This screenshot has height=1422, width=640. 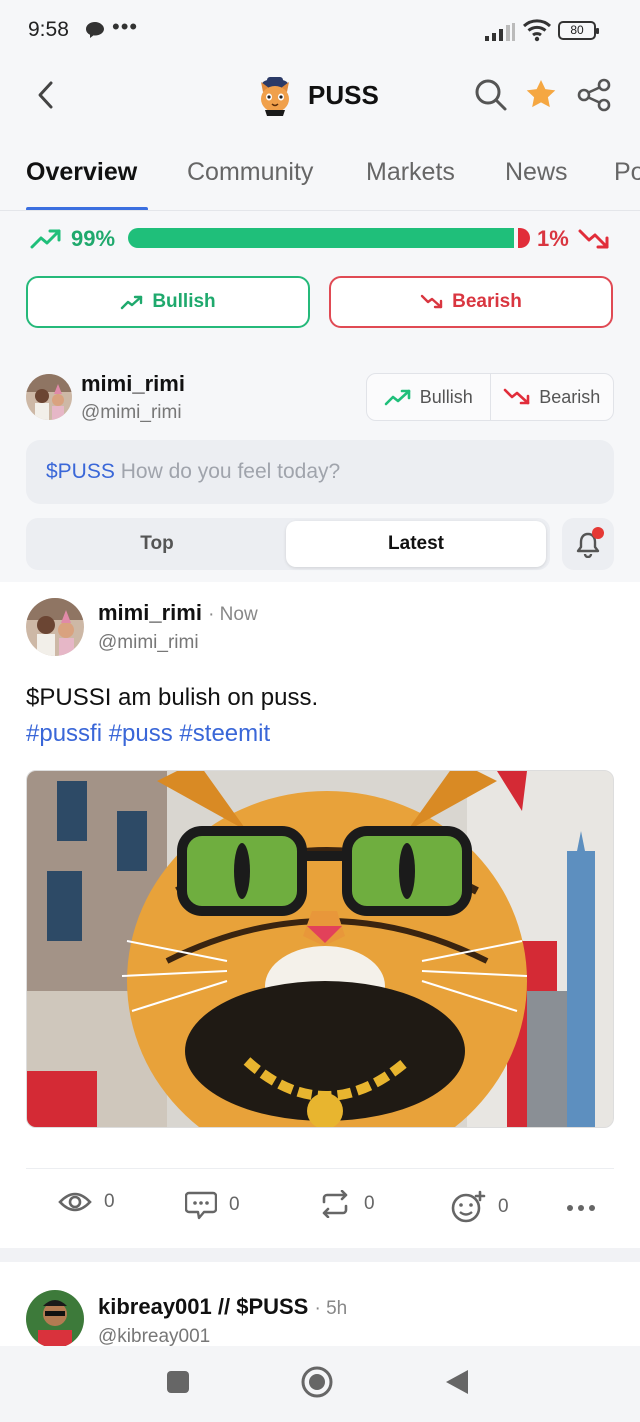 I want to click on bearish-vote-label: Bearish, so click(x=487, y=301).